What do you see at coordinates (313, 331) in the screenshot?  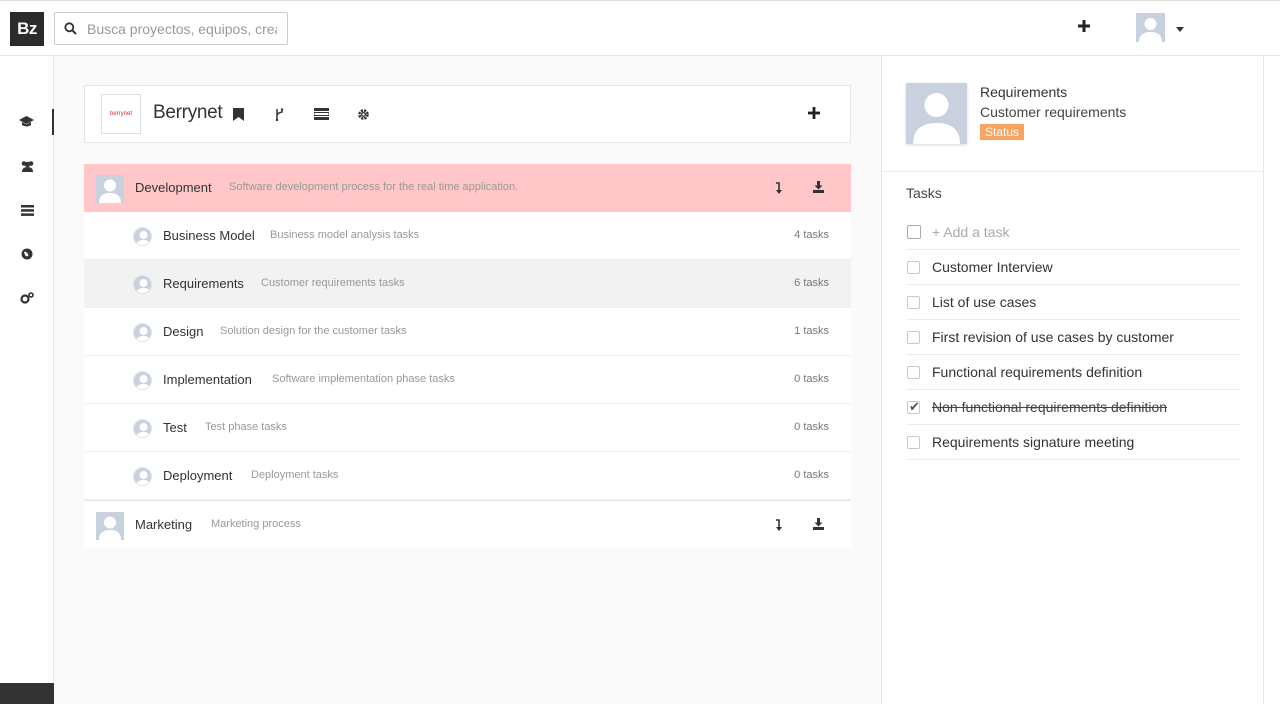 I see `phase-description: Solution design for the customer tasks` at bounding box center [313, 331].